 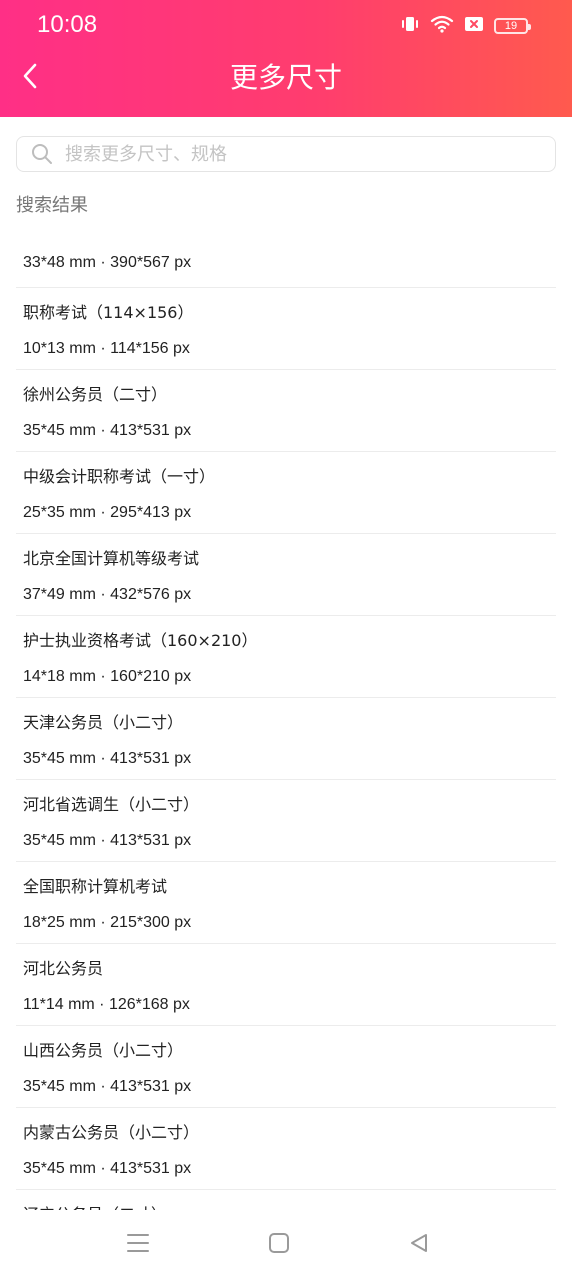 I want to click on list-item: 徐州公务员（二寸） 35*45 mm · 413*531 px, so click(x=286, y=411).